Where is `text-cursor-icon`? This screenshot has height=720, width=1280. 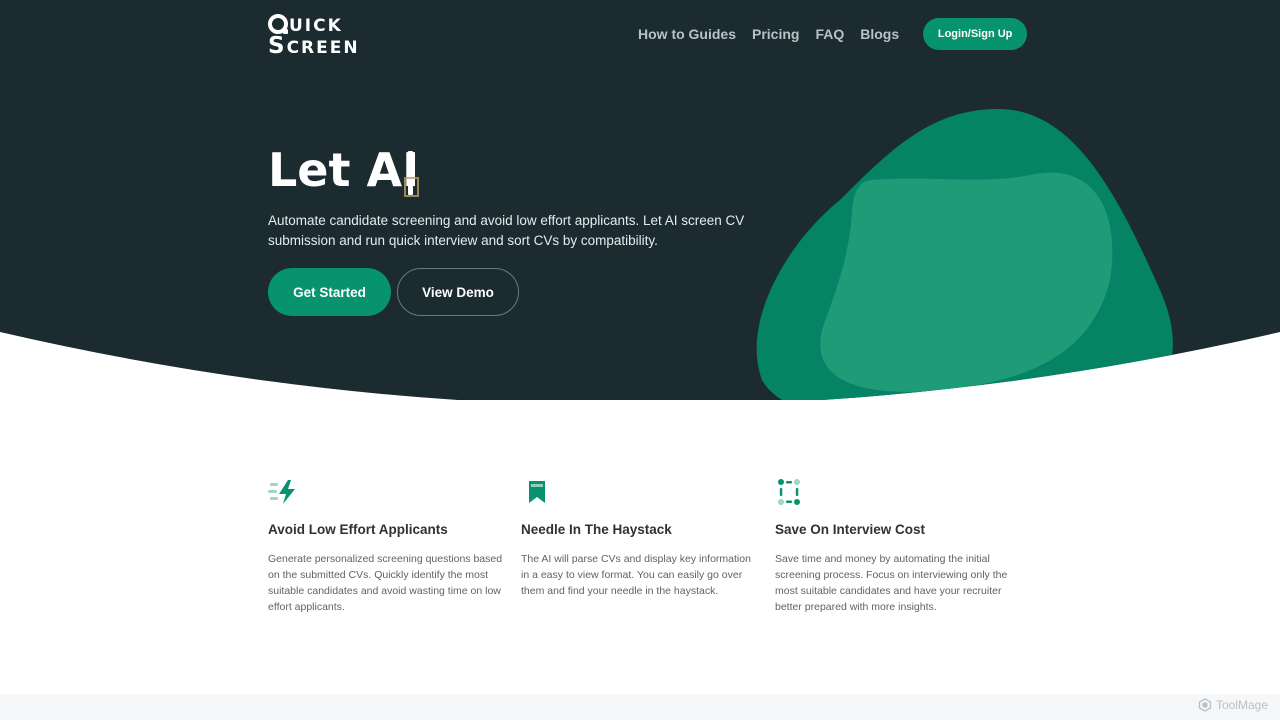
text-cursor-icon is located at coordinates (411, 187).